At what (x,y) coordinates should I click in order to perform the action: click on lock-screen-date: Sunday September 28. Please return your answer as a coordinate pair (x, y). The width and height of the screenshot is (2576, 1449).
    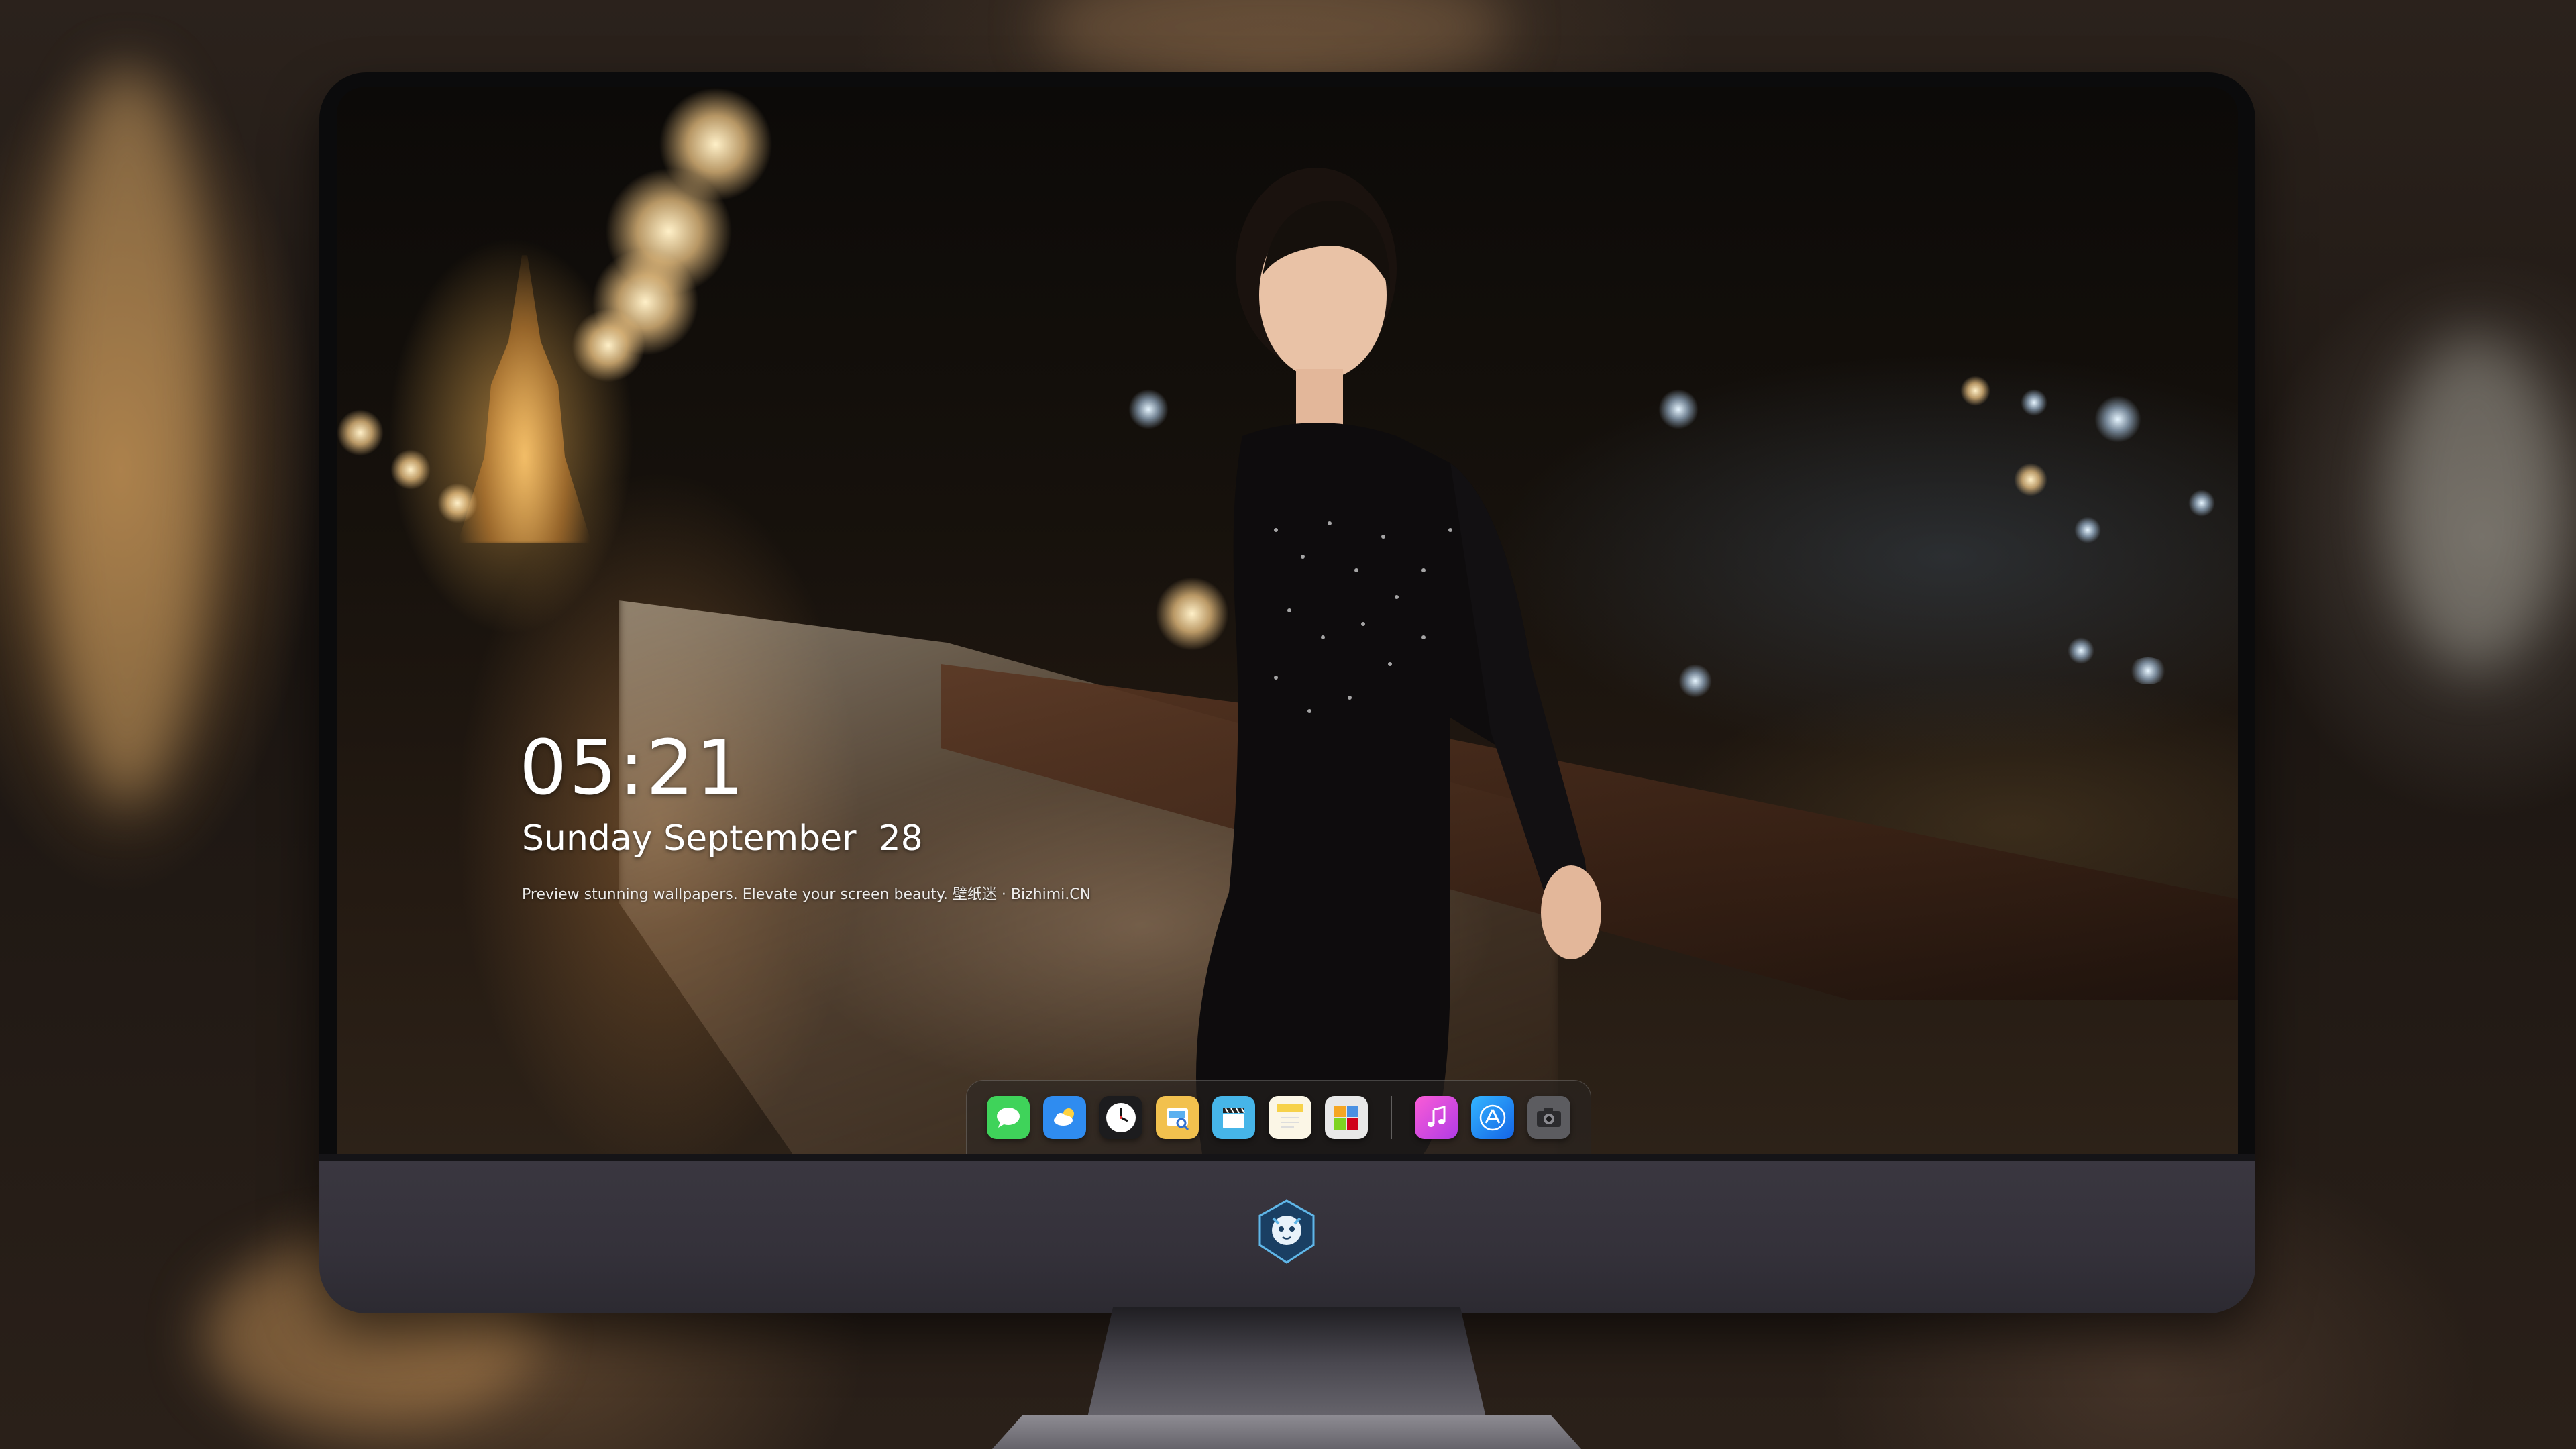
    Looking at the image, I should click on (722, 838).